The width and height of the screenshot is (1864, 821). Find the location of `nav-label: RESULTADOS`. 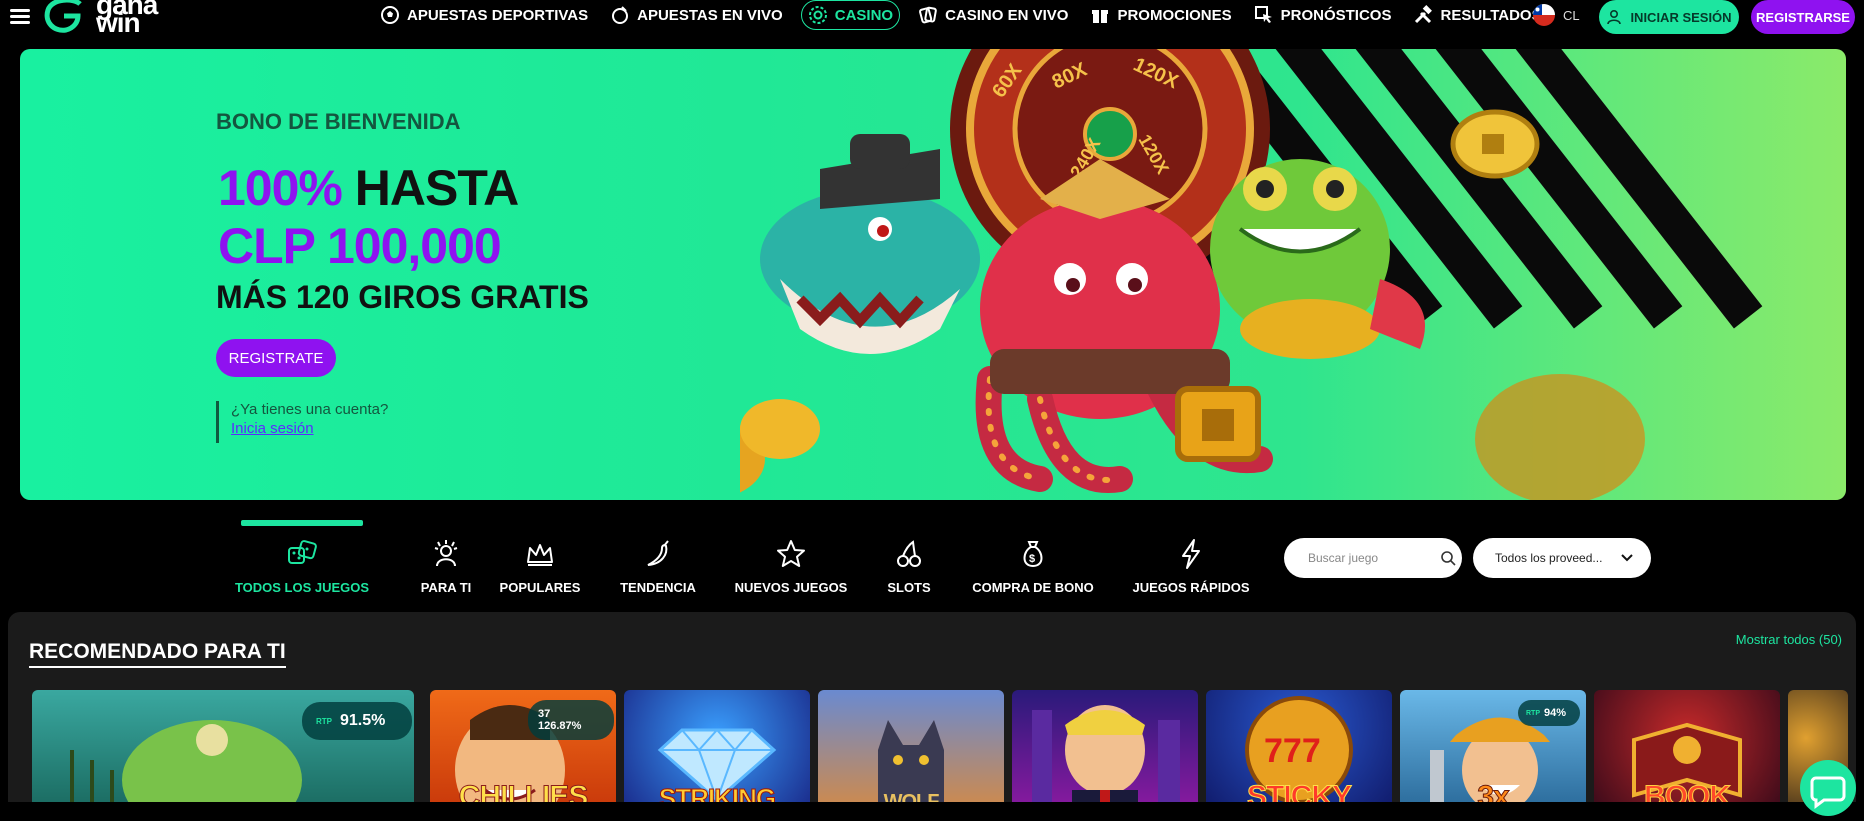

nav-label: RESULTADOS is located at coordinates (1491, 15).